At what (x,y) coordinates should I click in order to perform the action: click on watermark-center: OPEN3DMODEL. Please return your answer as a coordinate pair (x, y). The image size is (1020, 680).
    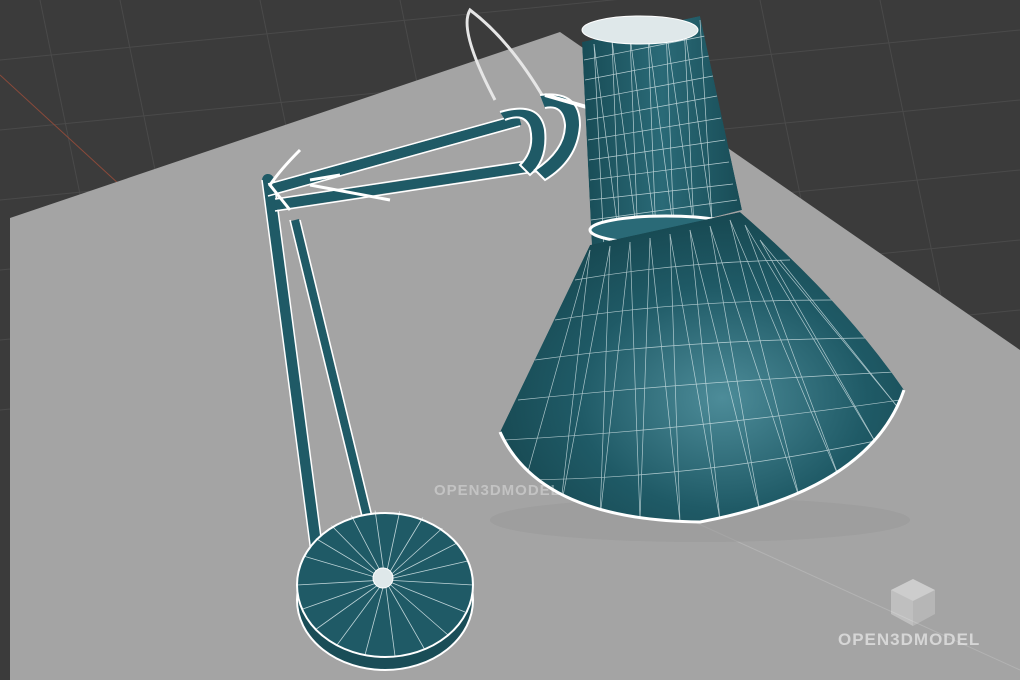
    Looking at the image, I should click on (497, 490).